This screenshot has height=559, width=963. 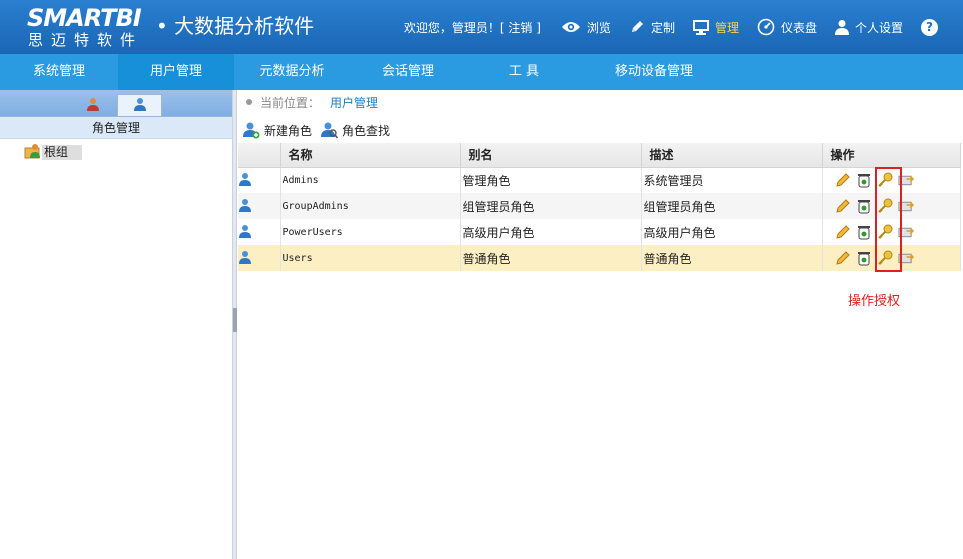 What do you see at coordinates (766, 27) in the screenshot?
I see `gauge-icon` at bounding box center [766, 27].